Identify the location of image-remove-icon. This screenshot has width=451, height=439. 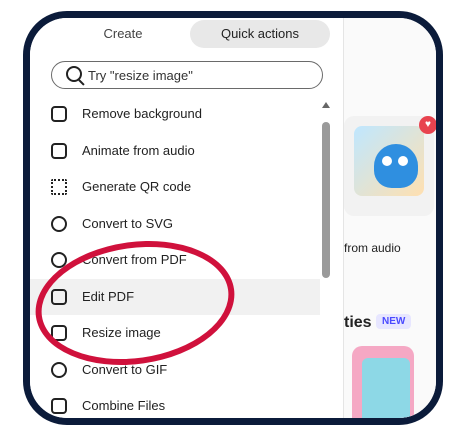
(59, 114).